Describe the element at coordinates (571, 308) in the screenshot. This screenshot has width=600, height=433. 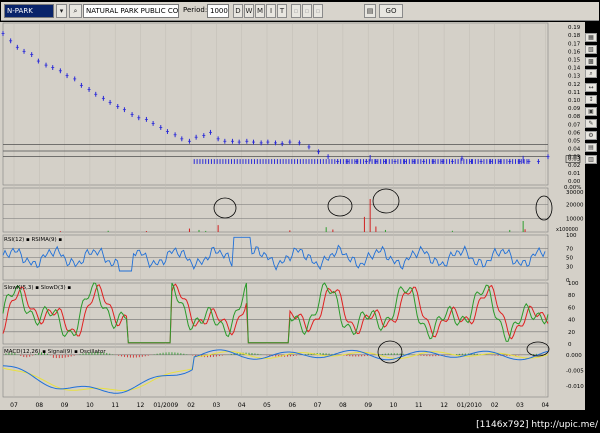
I see `stoch-y-tick-label: 60` at that location.